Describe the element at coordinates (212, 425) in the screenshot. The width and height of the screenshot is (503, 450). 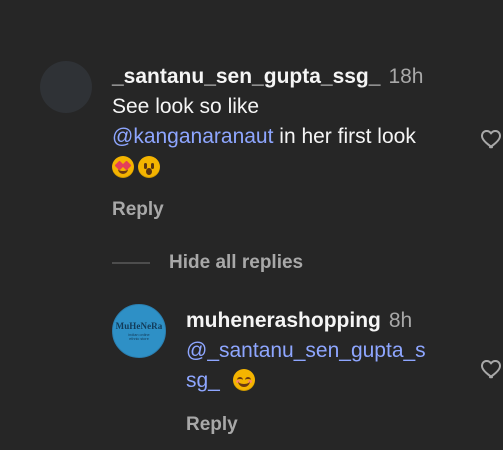
I see `reply-reply-button: Reply` at that location.